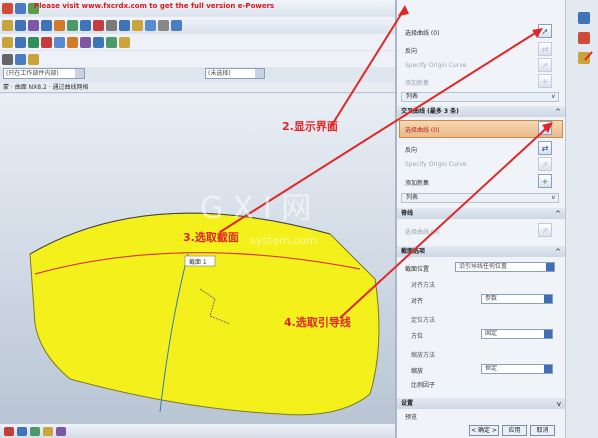 This screenshot has width=598, height=438. I want to click on snap-point-icon, so click(22, 431).